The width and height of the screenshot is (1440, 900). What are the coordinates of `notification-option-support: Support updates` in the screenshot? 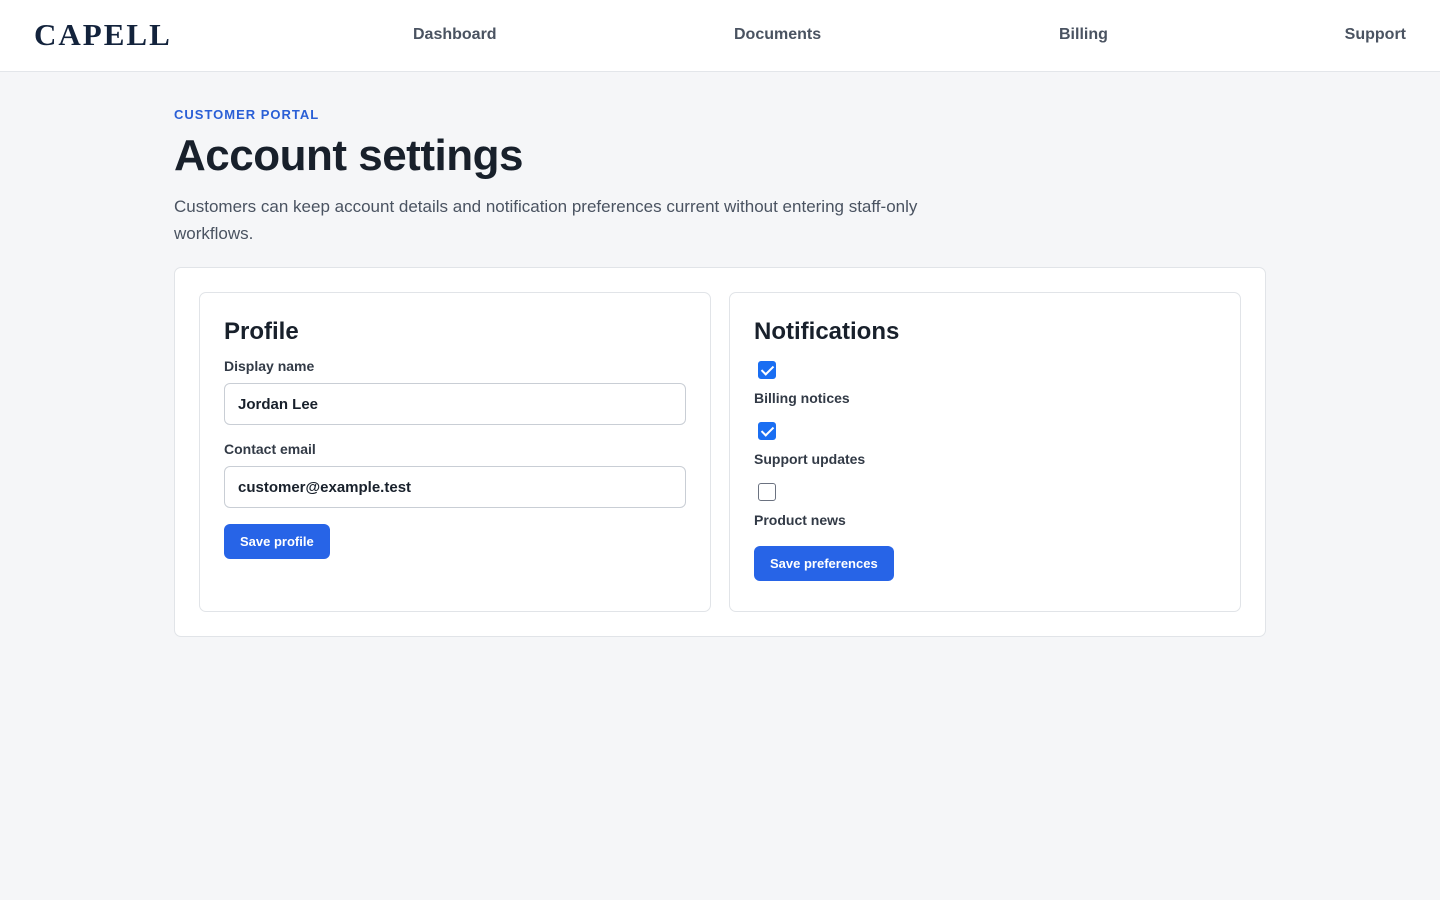 It's located at (985, 445).